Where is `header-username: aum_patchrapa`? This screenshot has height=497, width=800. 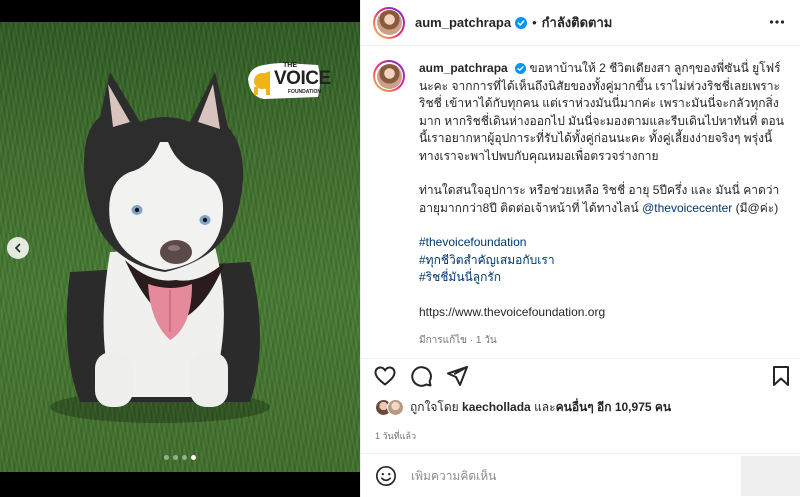
header-username: aum_patchrapa is located at coordinates (463, 22).